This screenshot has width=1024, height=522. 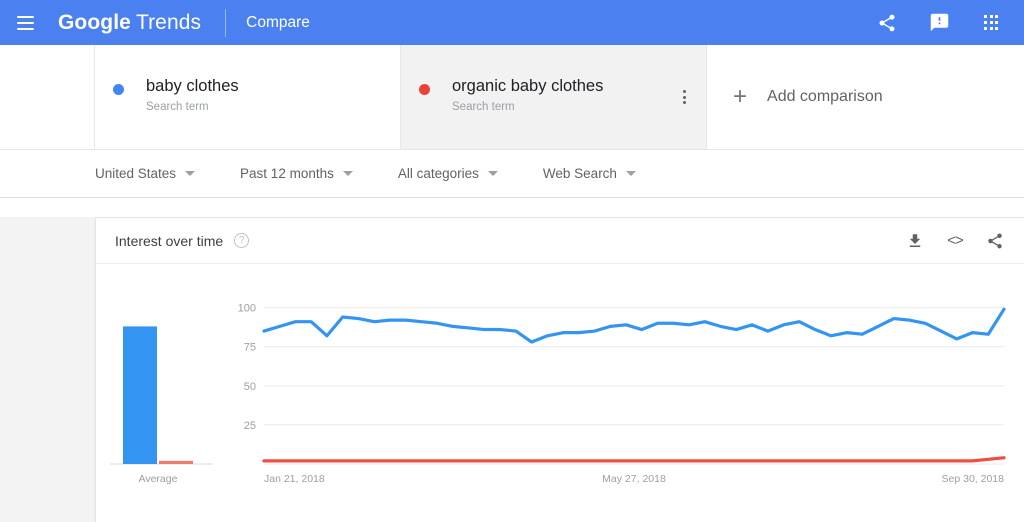 What do you see at coordinates (424, 89) in the screenshot?
I see `term-color-dot-red` at bounding box center [424, 89].